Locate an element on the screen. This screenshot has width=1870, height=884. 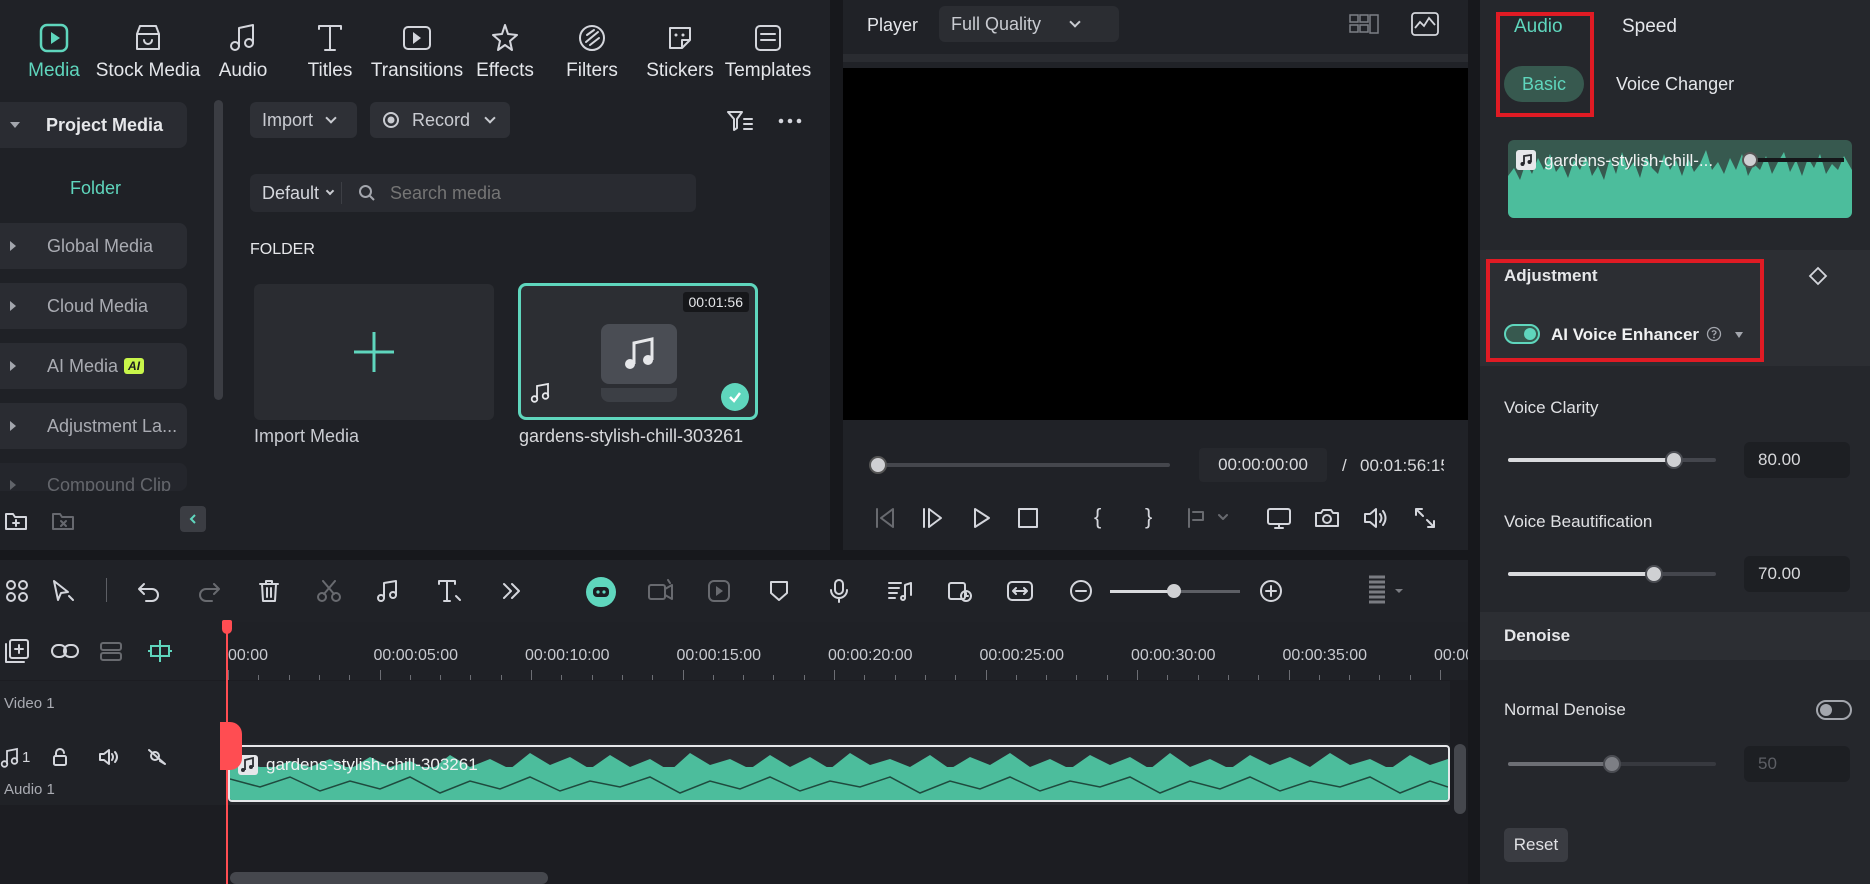
text-tool-icon is located at coordinates (450, 591).